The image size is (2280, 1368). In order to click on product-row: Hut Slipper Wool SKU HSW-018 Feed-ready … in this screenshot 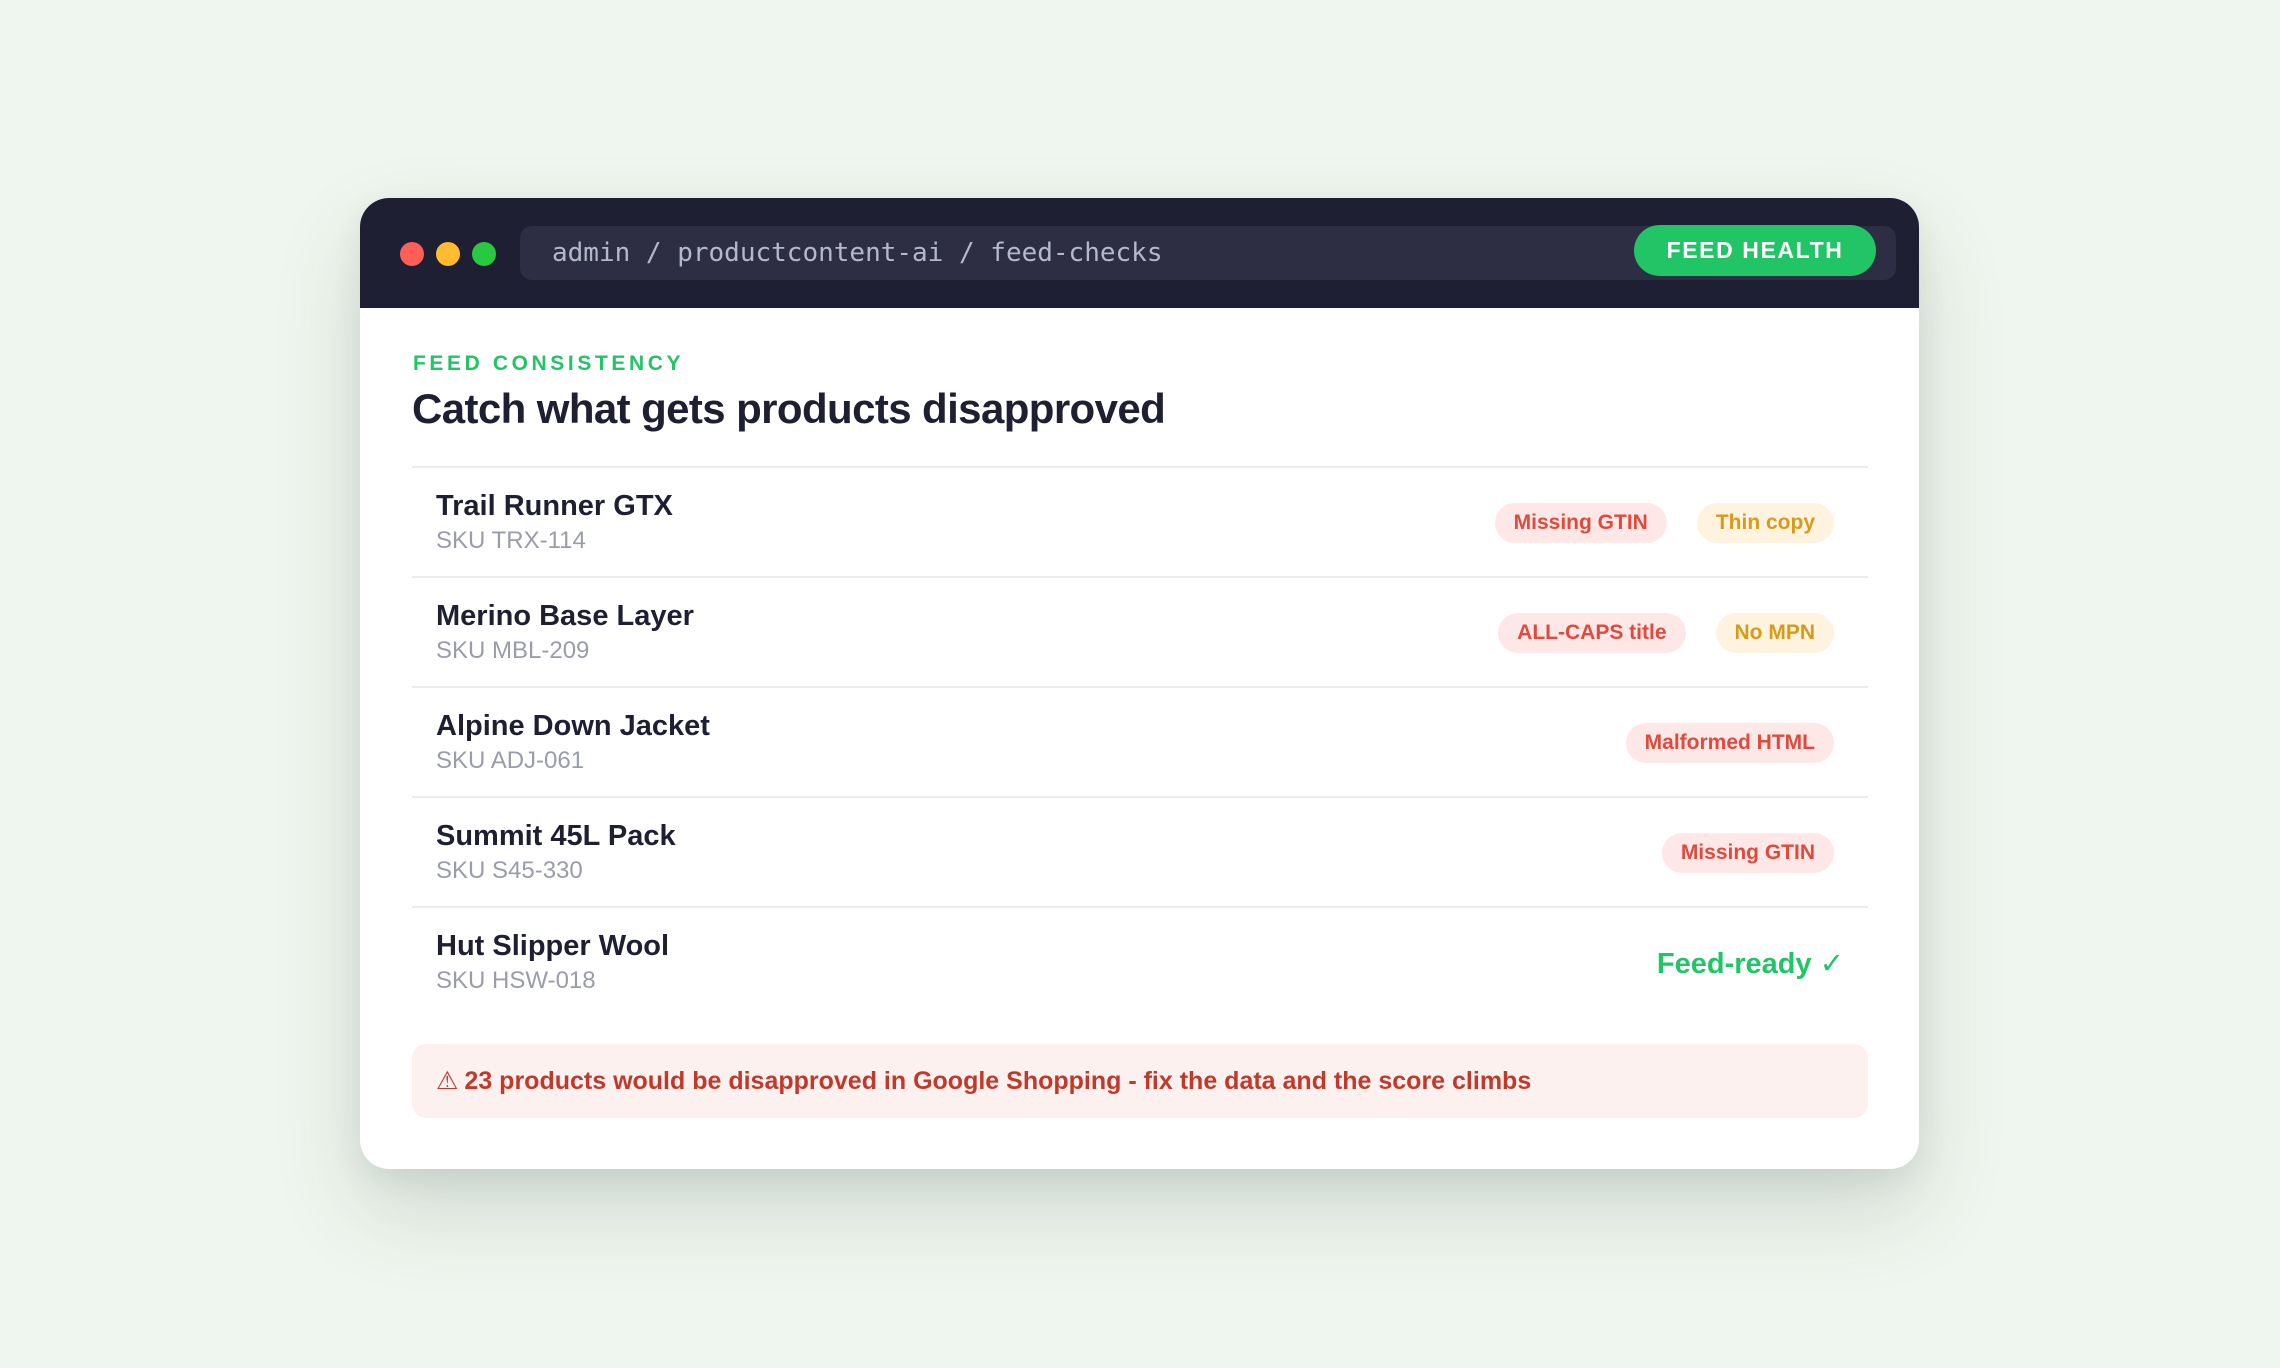, I will do `click(1140, 962)`.